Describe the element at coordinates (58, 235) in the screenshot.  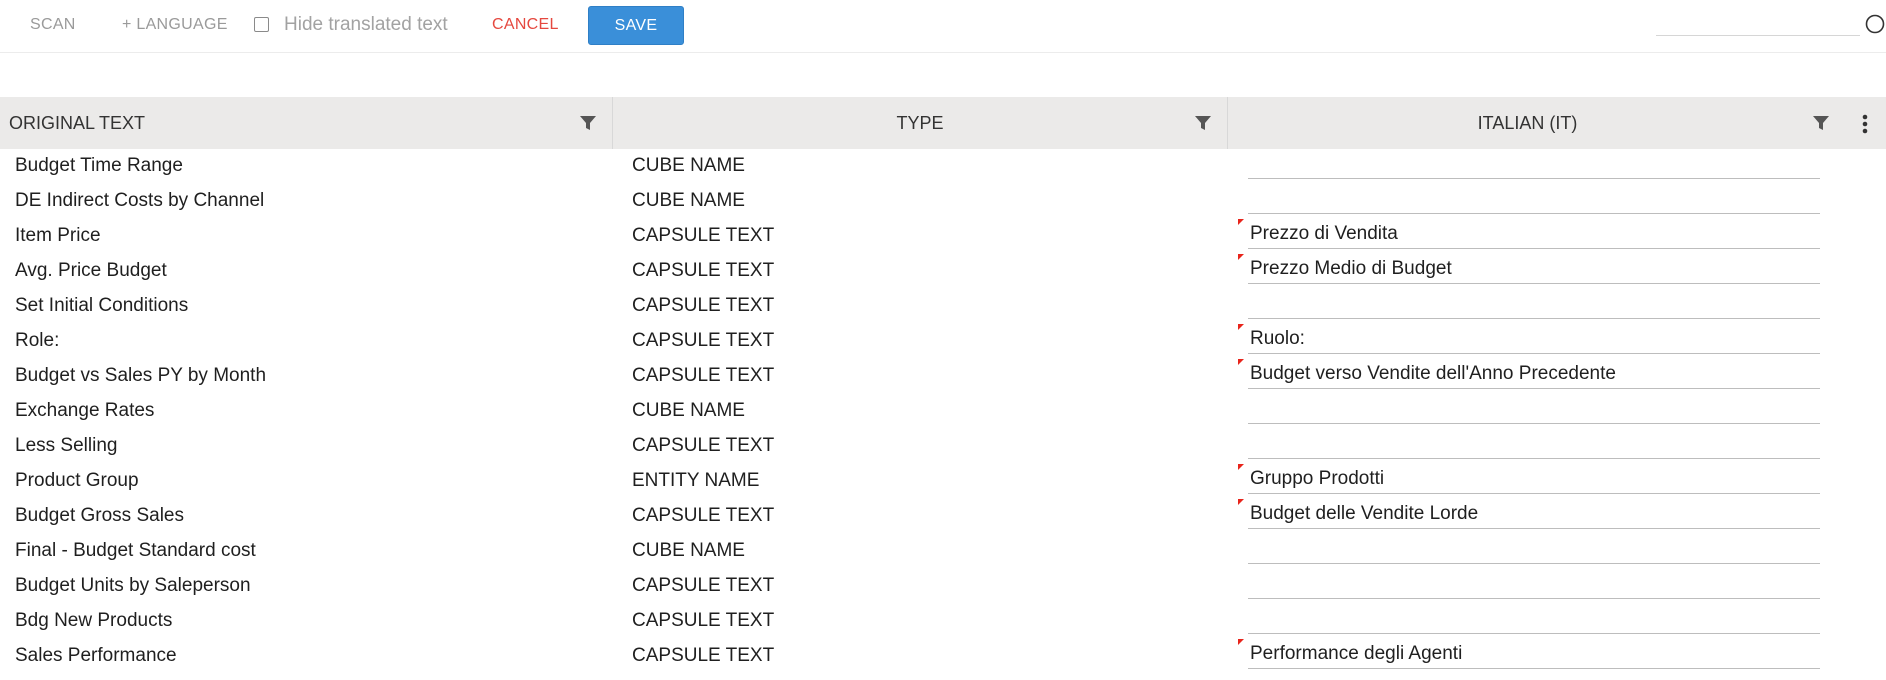
I see `original-text-cell: Item Price` at that location.